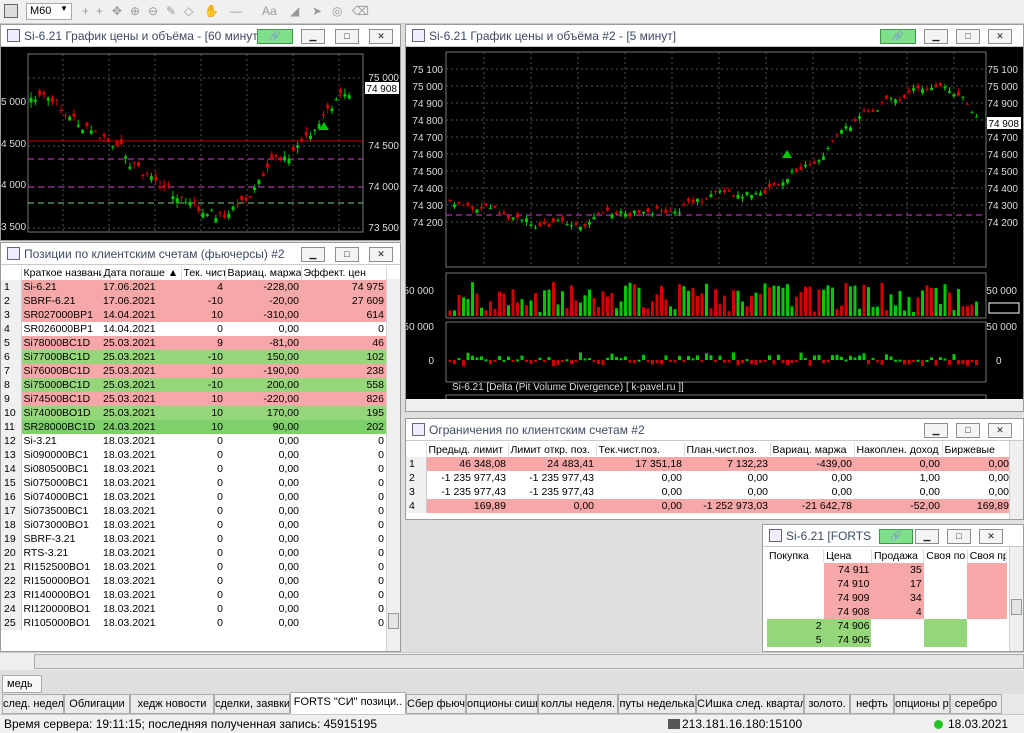 Image resolution: width=1024 pixels, height=733 pixels. What do you see at coordinates (344, 273) in the screenshot?
I see `column-header: Эффект. цен` at bounding box center [344, 273].